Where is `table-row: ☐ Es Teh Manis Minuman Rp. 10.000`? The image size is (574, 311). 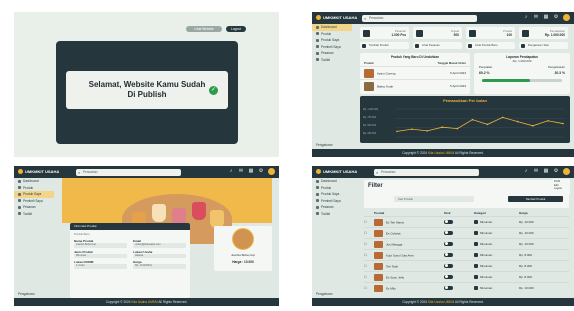 table-row: ☐ Es Teh Manis Minuman Rp. 10.000 is located at coordinates (466, 221).